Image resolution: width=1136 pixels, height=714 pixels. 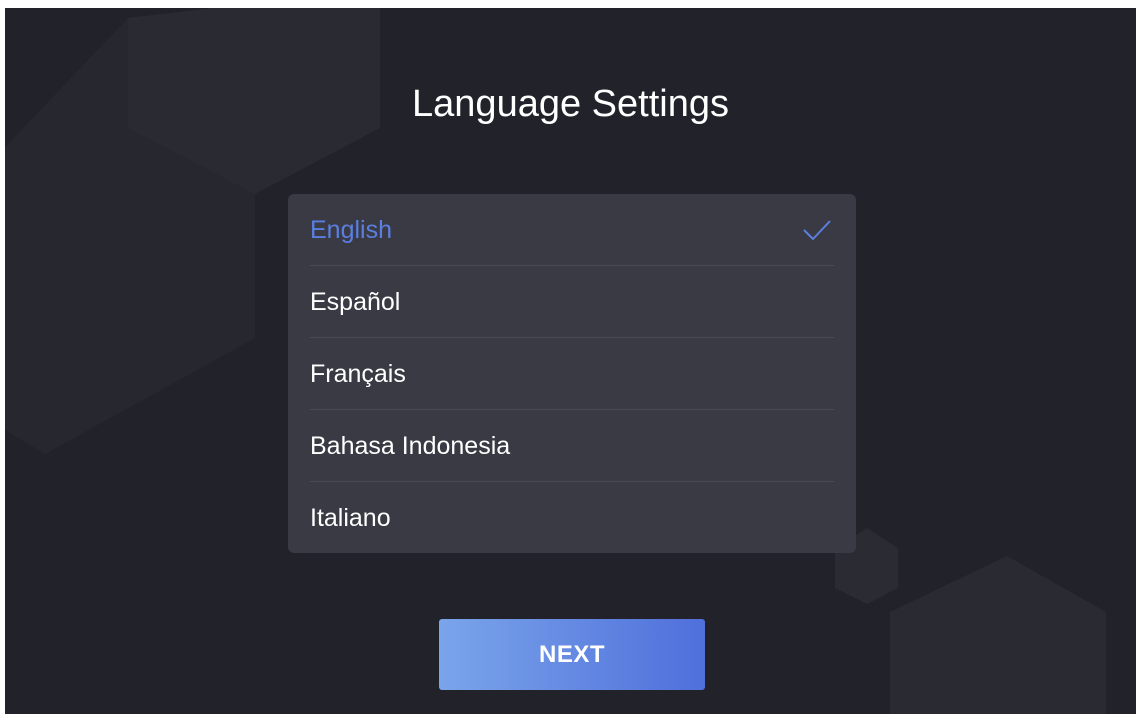 I want to click on language-label: English, so click(x=351, y=230).